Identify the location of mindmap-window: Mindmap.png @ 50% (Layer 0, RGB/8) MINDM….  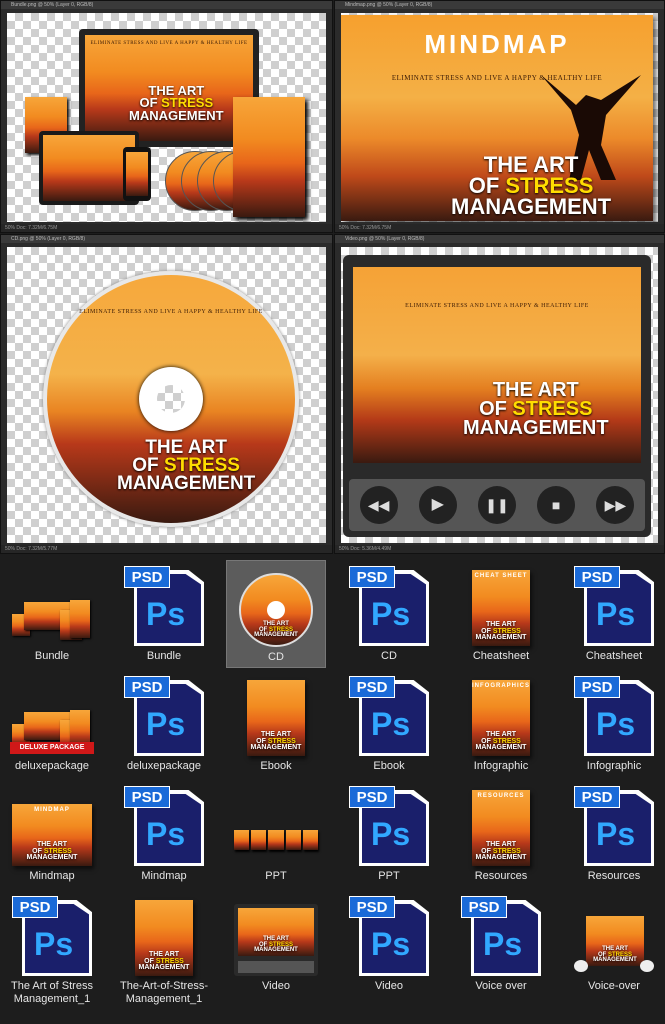
(499, 116).